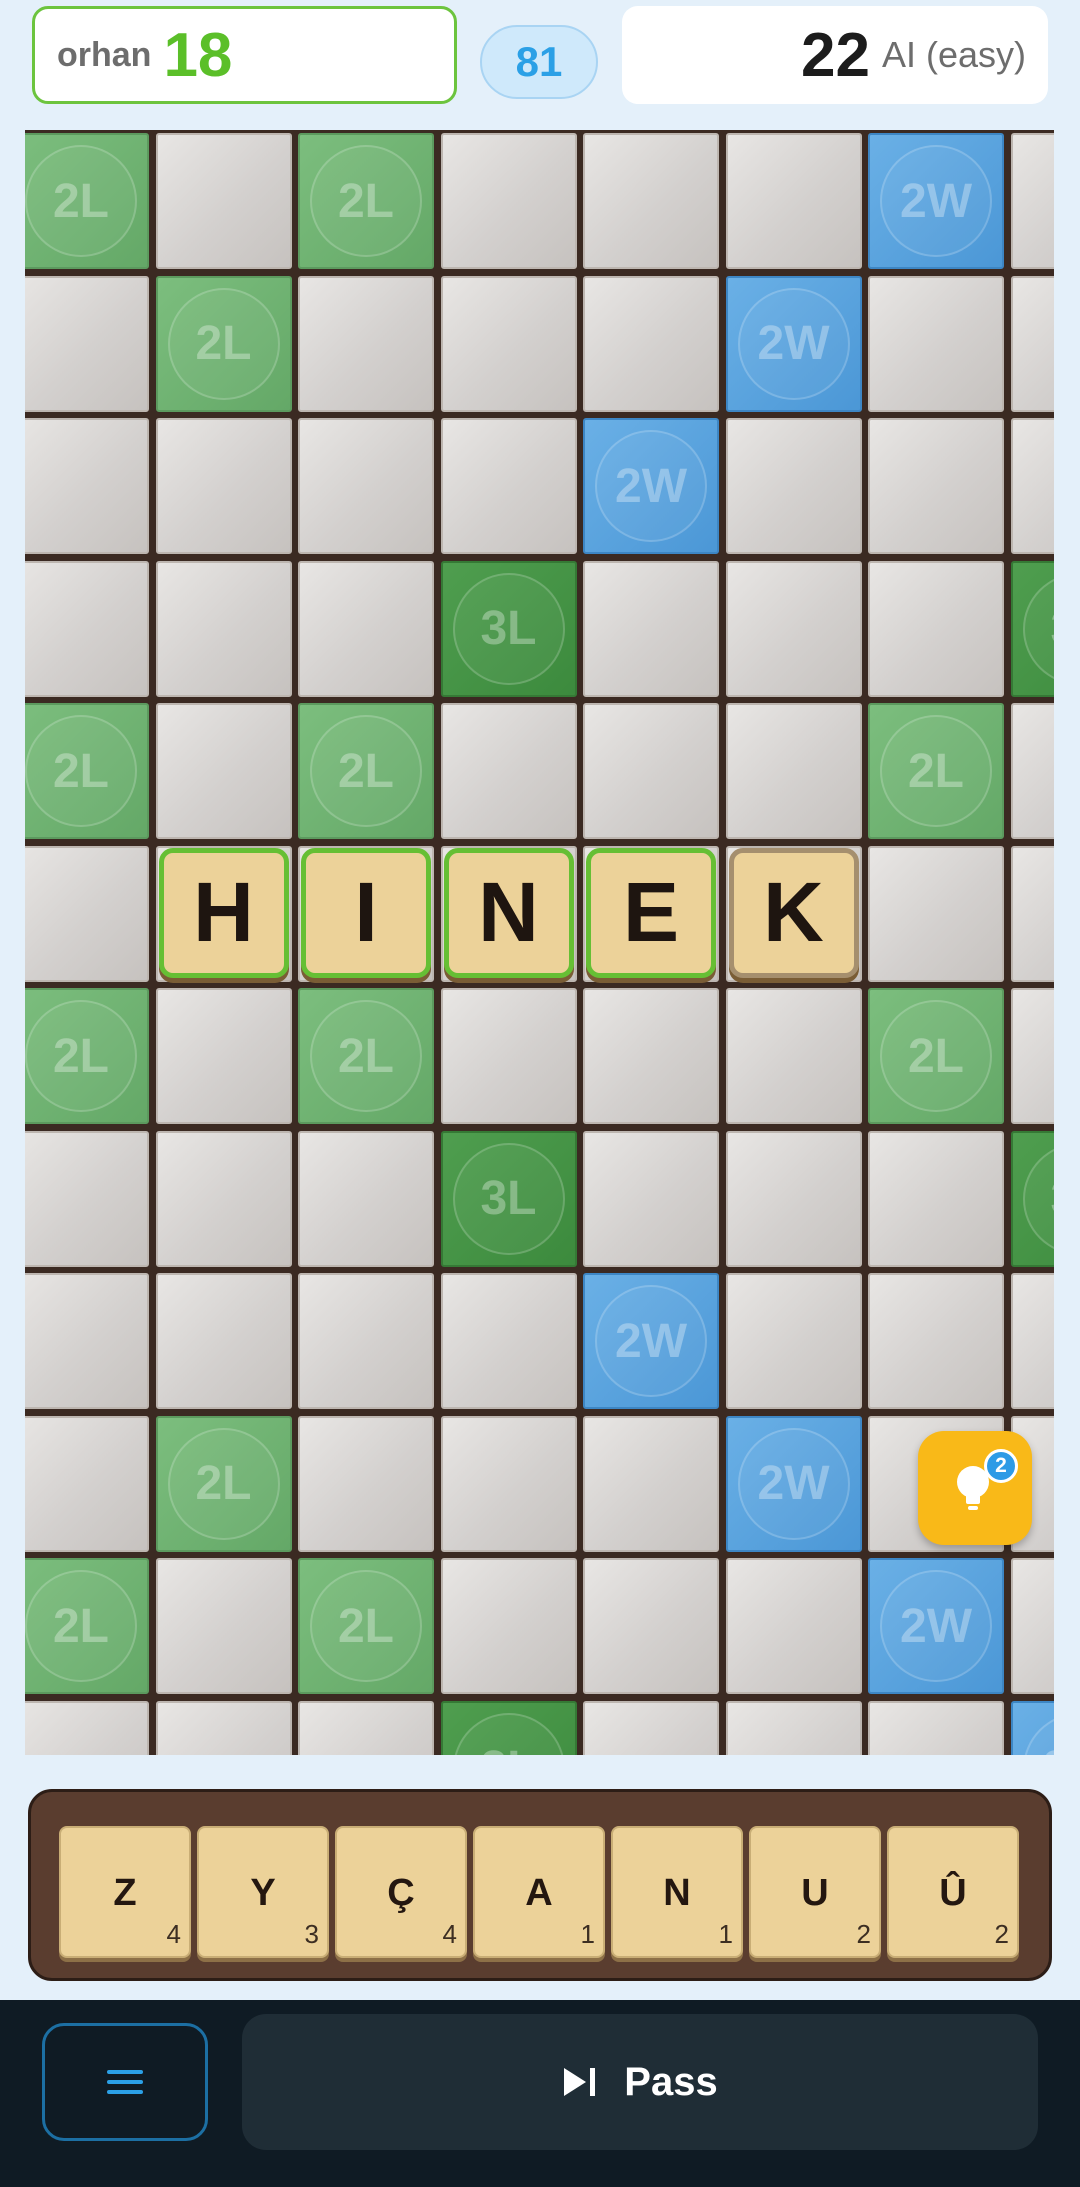  I want to click on rack-tile: A 1, so click(539, 1892).